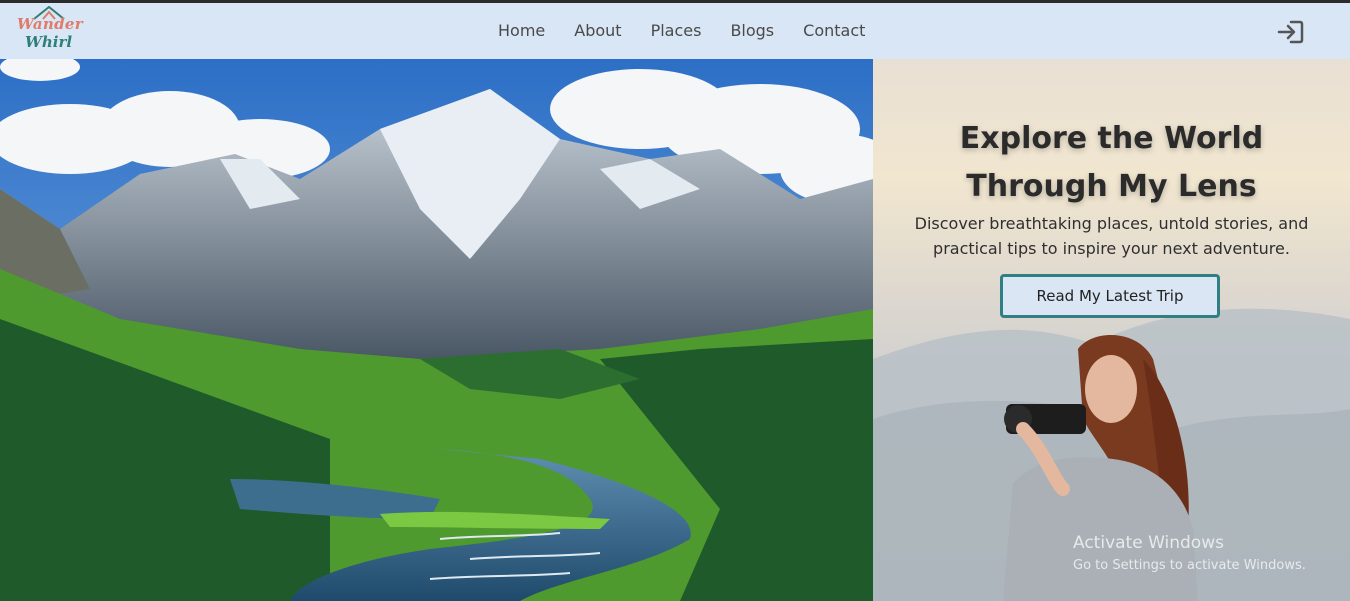 This screenshot has height=601, width=1350. I want to click on hero-title-line1: Explore the World, so click(1111, 138).